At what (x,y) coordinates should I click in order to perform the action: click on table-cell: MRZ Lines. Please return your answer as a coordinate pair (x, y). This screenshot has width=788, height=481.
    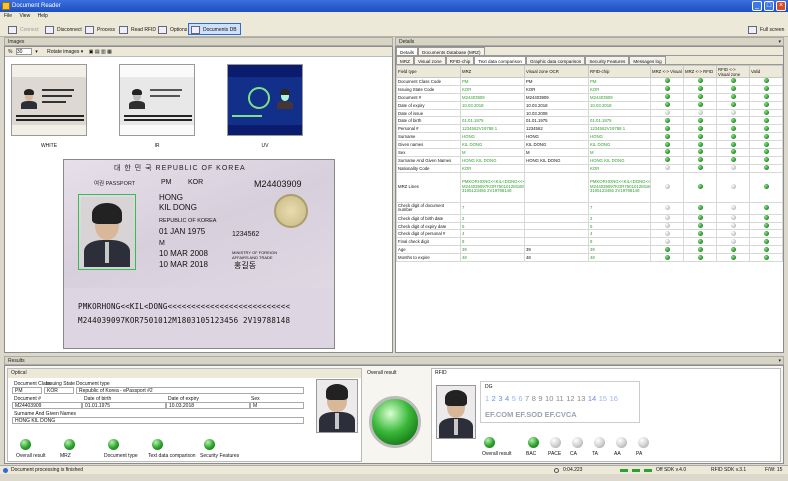
    Looking at the image, I should click on (428, 187).